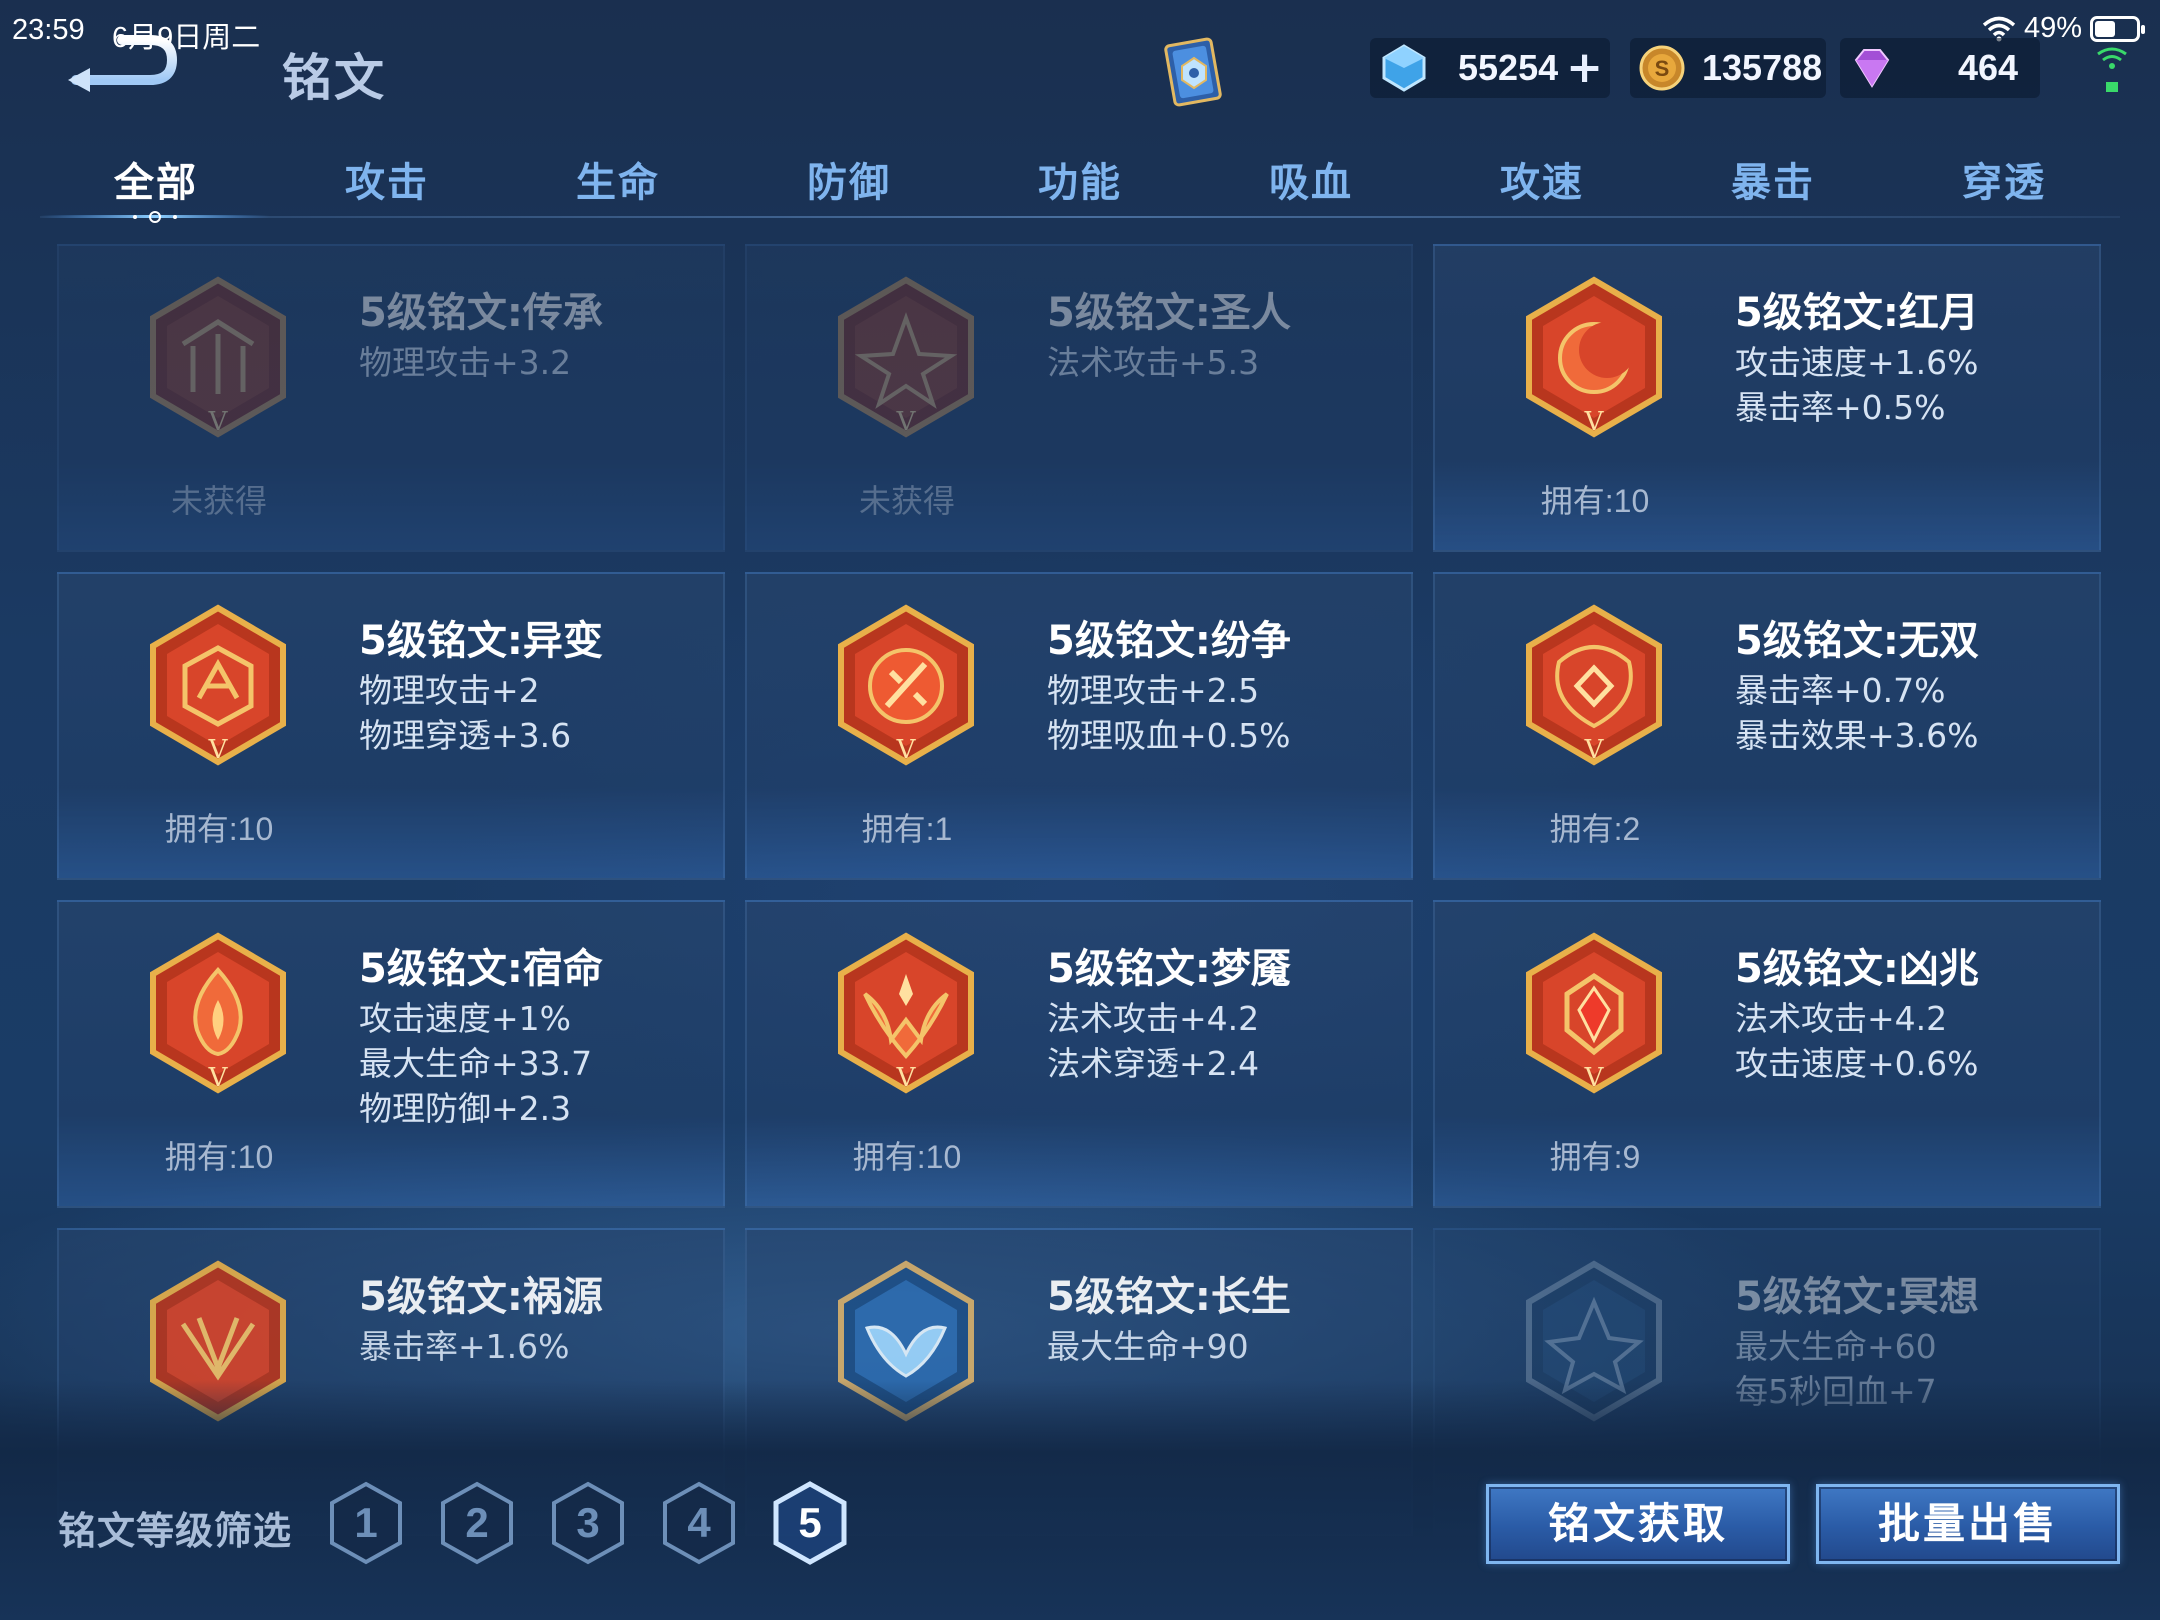 This screenshot has height=1620, width=2160. What do you see at coordinates (465, 713) in the screenshot?
I see `rune-stats: 物理攻击+2 物理穿透+3.6` at bounding box center [465, 713].